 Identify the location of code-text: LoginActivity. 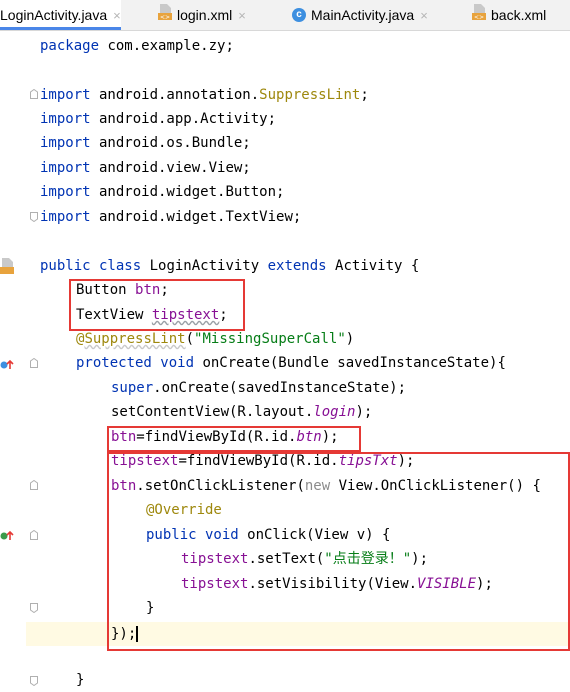
(204, 266).